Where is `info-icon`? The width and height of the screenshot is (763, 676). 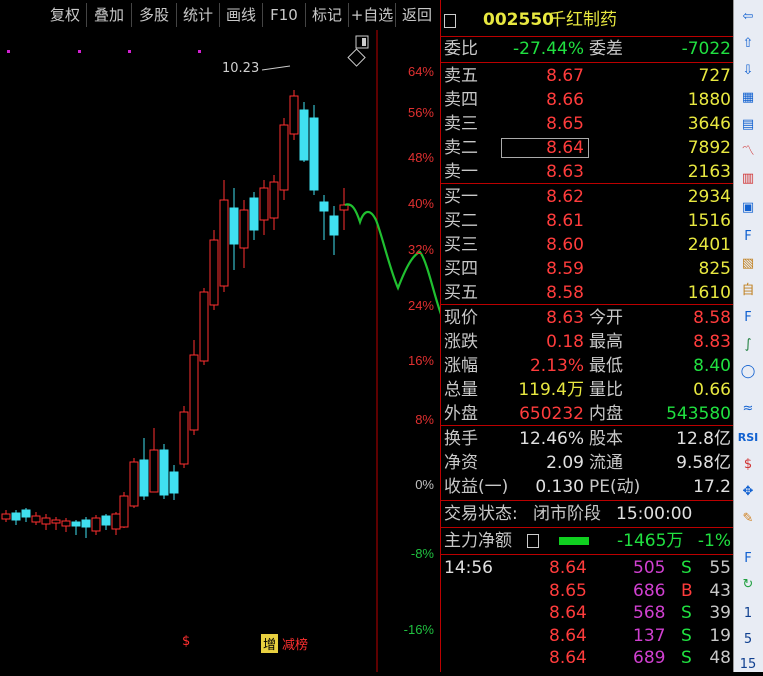
info-icon is located at coordinates (450, 21).